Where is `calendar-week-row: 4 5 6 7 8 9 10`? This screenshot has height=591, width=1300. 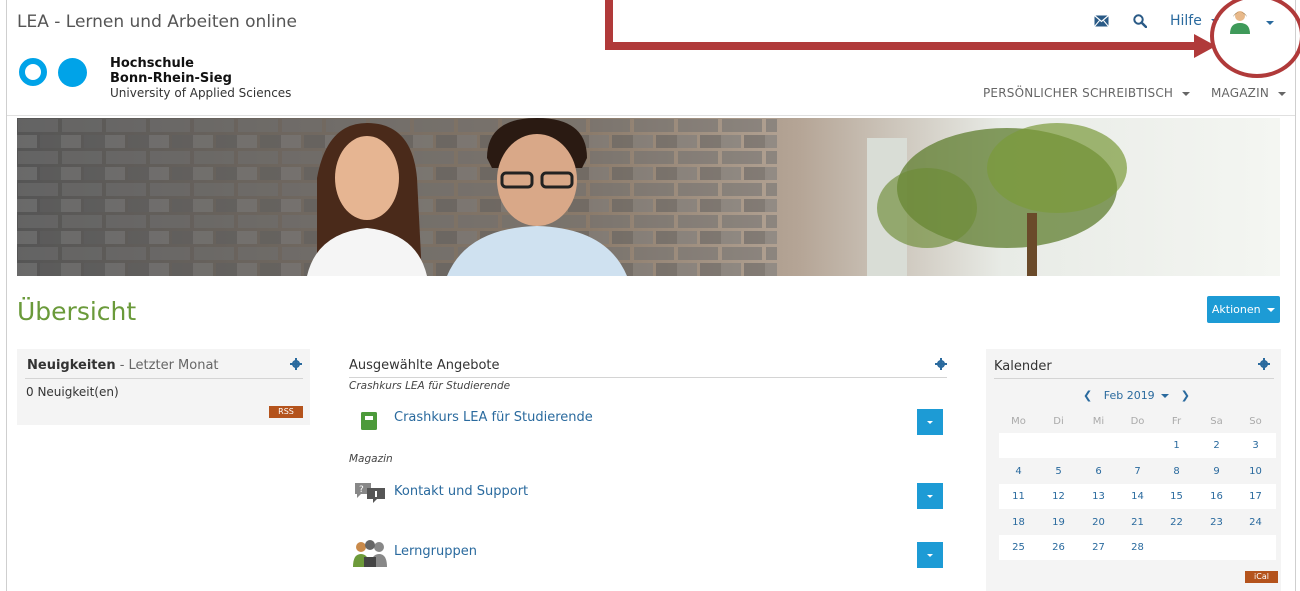
calendar-week-row: 4 5 6 7 8 9 10 is located at coordinates (1137, 471).